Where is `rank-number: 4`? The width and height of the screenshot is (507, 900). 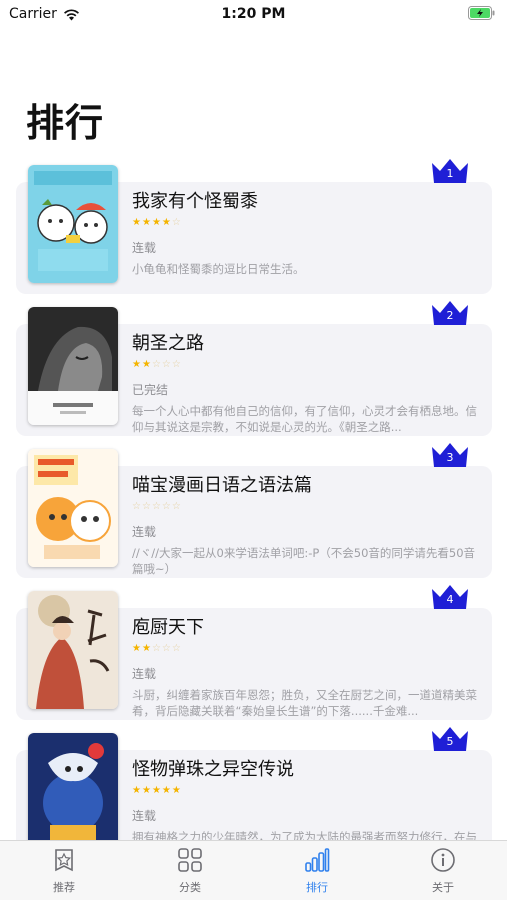 rank-number: 4 is located at coordinates (450, 599).